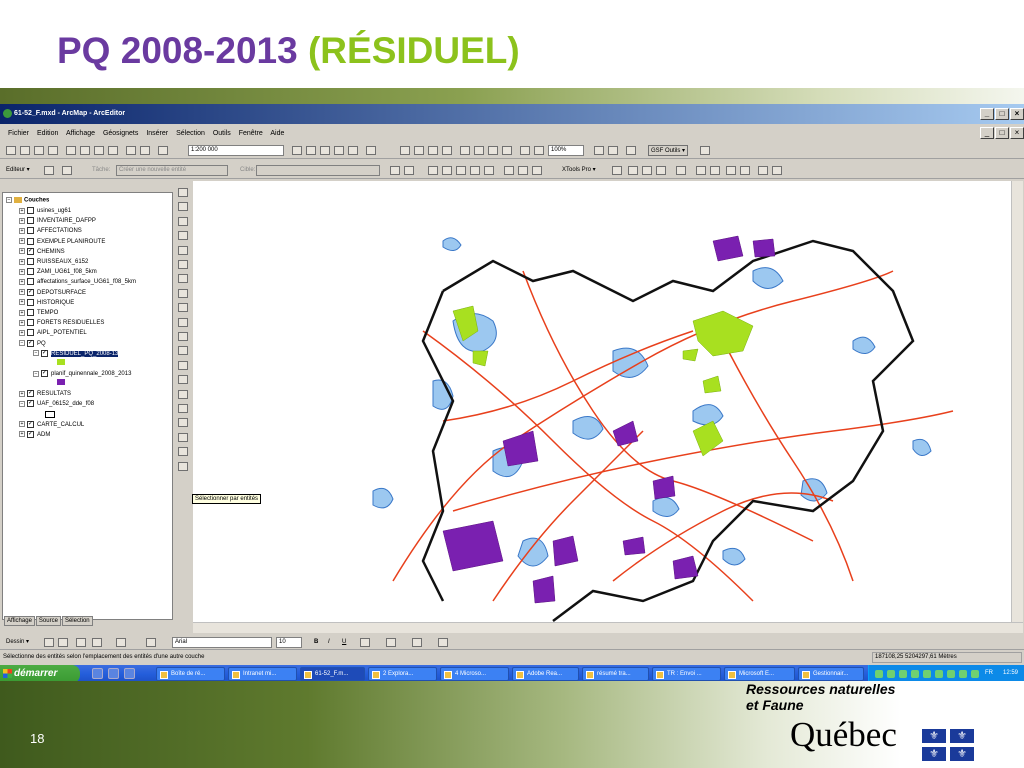 The height and width of the screenshot is (768, 1024). Describe the element at coordinates (183, 394) in the screenshot. I see `go-to-xy-icon` at that location.